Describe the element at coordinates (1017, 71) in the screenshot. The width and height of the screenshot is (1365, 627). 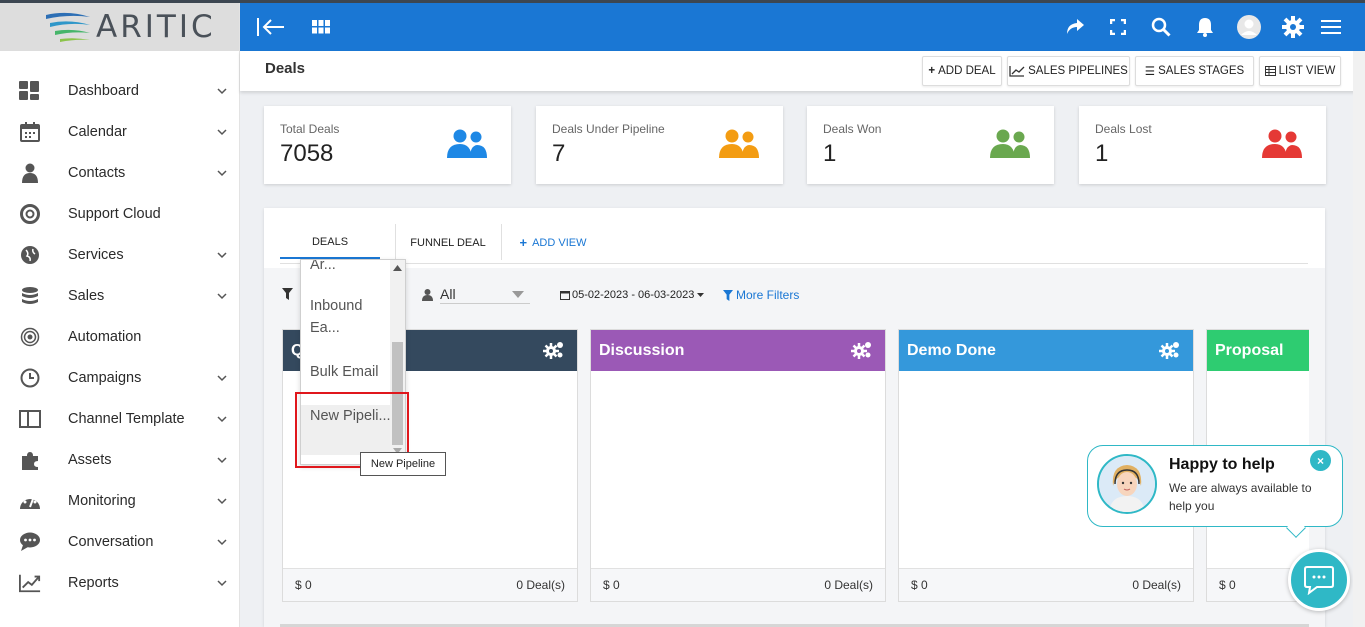
I see `line-chart-icon` at that location.